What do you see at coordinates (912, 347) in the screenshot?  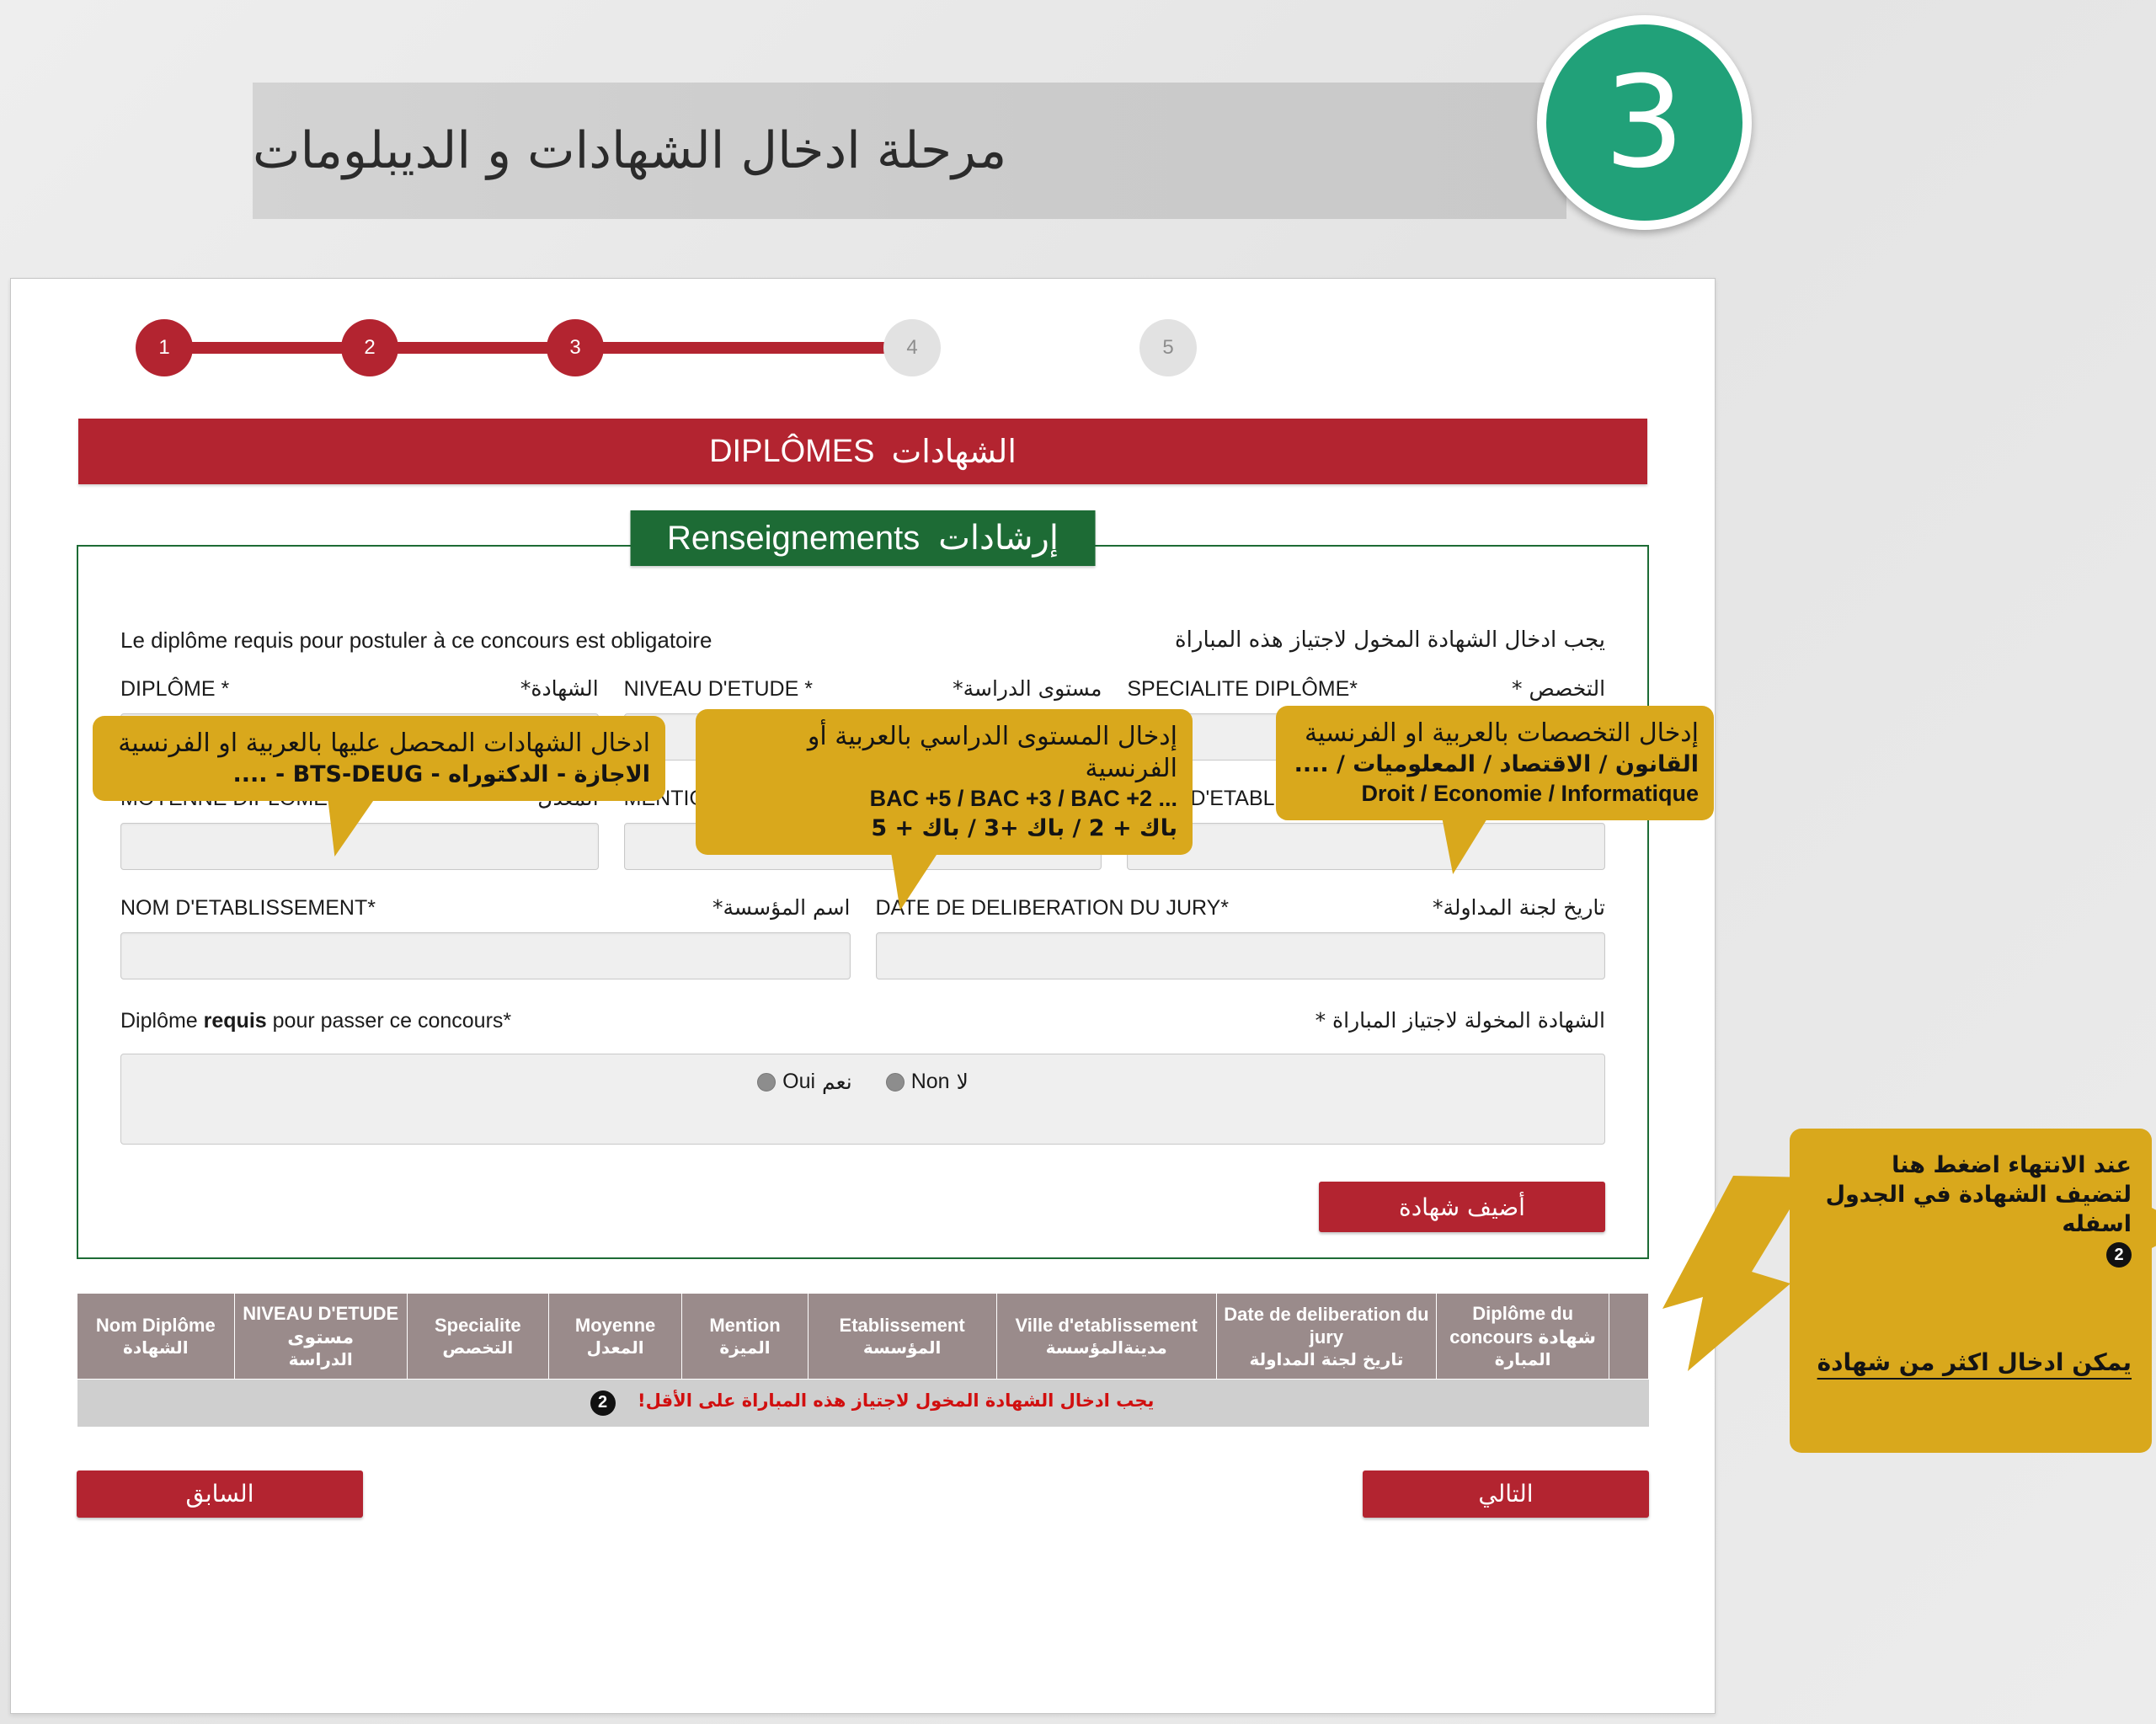 I see `stepper-step-4: 4` at bounding box center [912, 347].